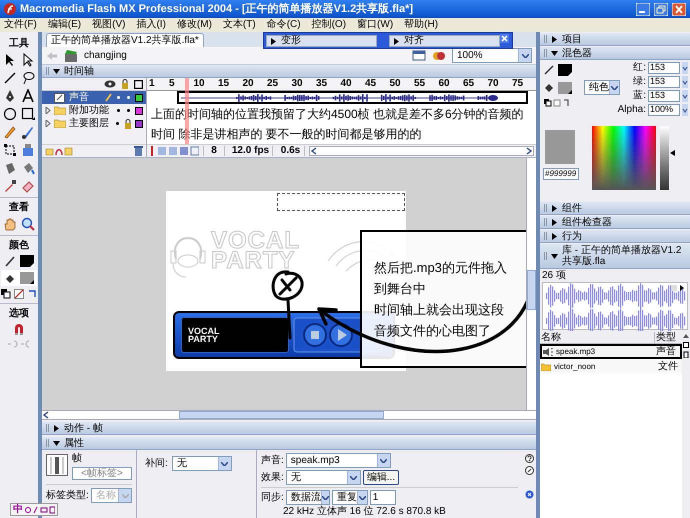  I want to click on oval-tool-icon, so click(10, 114).